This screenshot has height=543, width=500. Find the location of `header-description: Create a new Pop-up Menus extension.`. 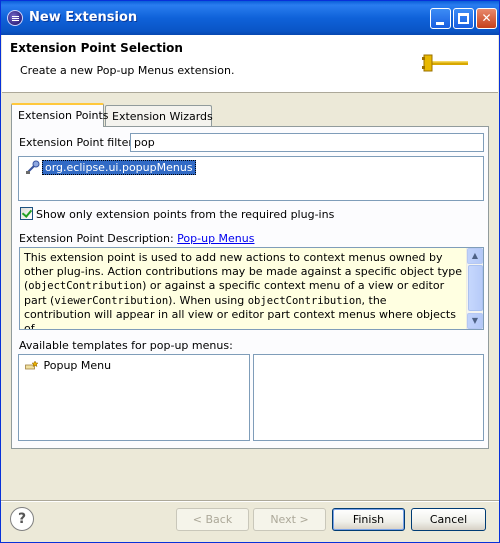

header-description: Create a new Pop-up Menus extension. is located at coordinates (127, 70).